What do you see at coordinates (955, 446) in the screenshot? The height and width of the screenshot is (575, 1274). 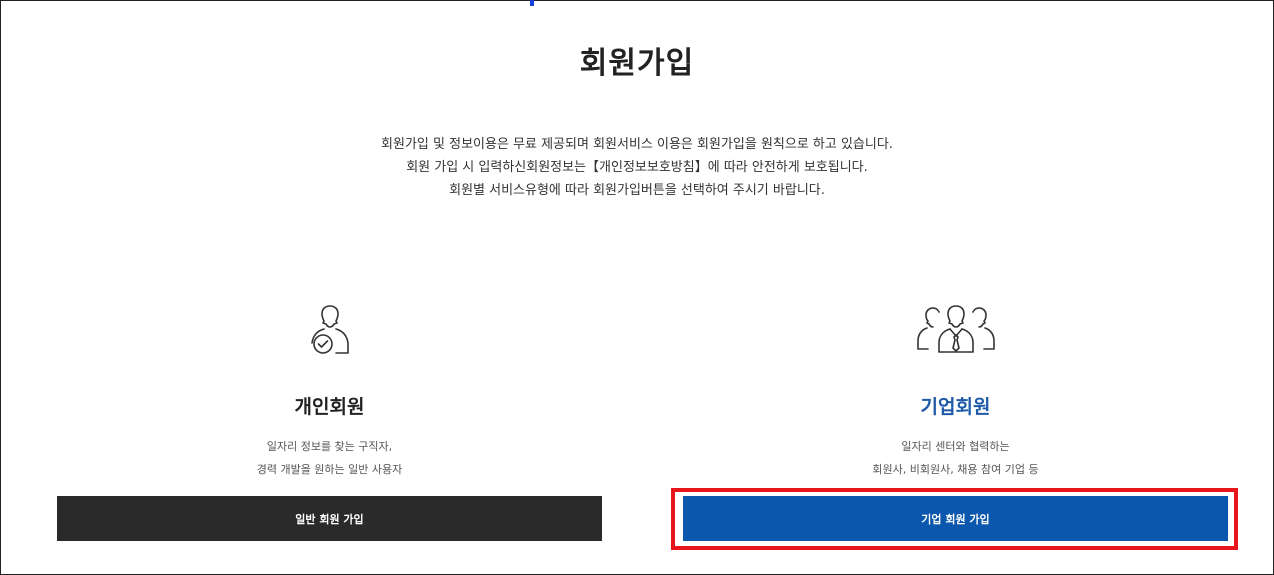 I see `desc-line: 일자리 센터와 협력하는` at bounding box center [955, 446].